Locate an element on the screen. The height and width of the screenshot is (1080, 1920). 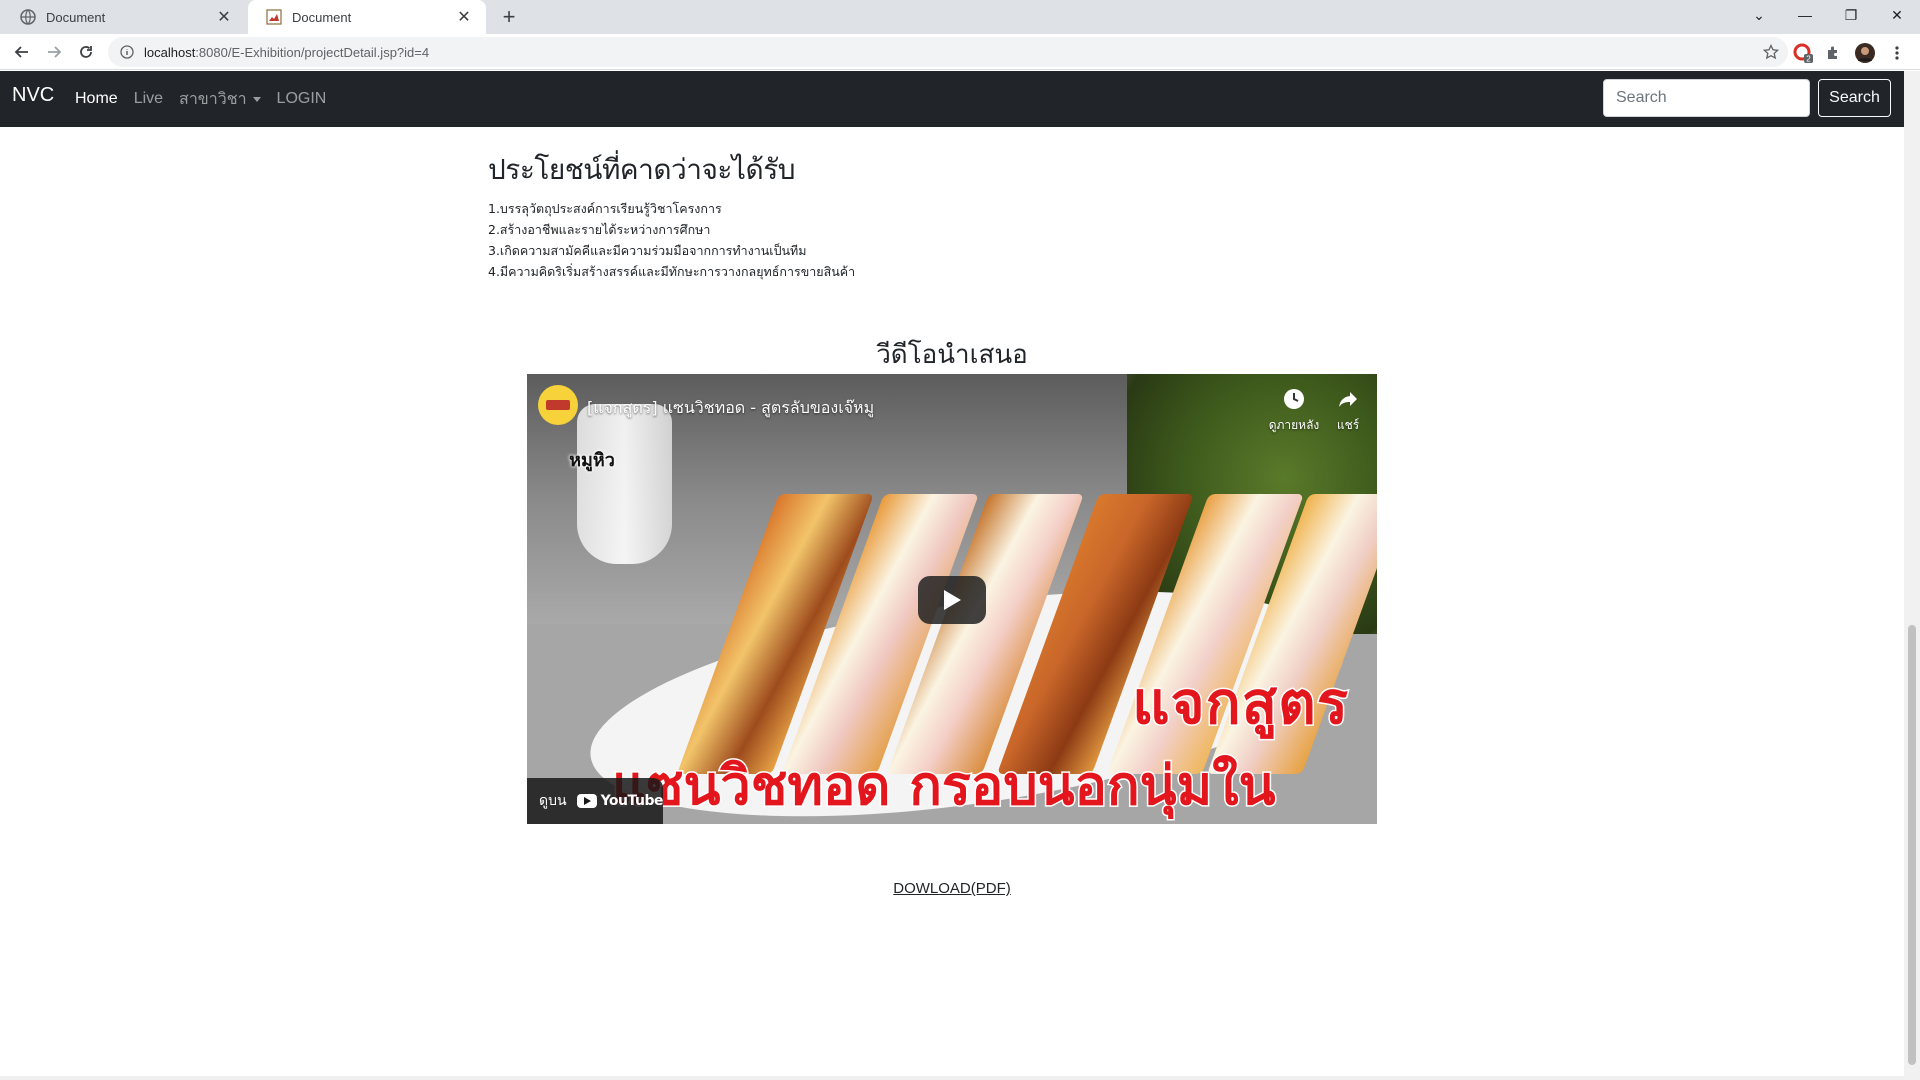
benefits-heading: ประโยชน์ที่คาดว่าจะได้รับ is located at coordinates (642, 169).